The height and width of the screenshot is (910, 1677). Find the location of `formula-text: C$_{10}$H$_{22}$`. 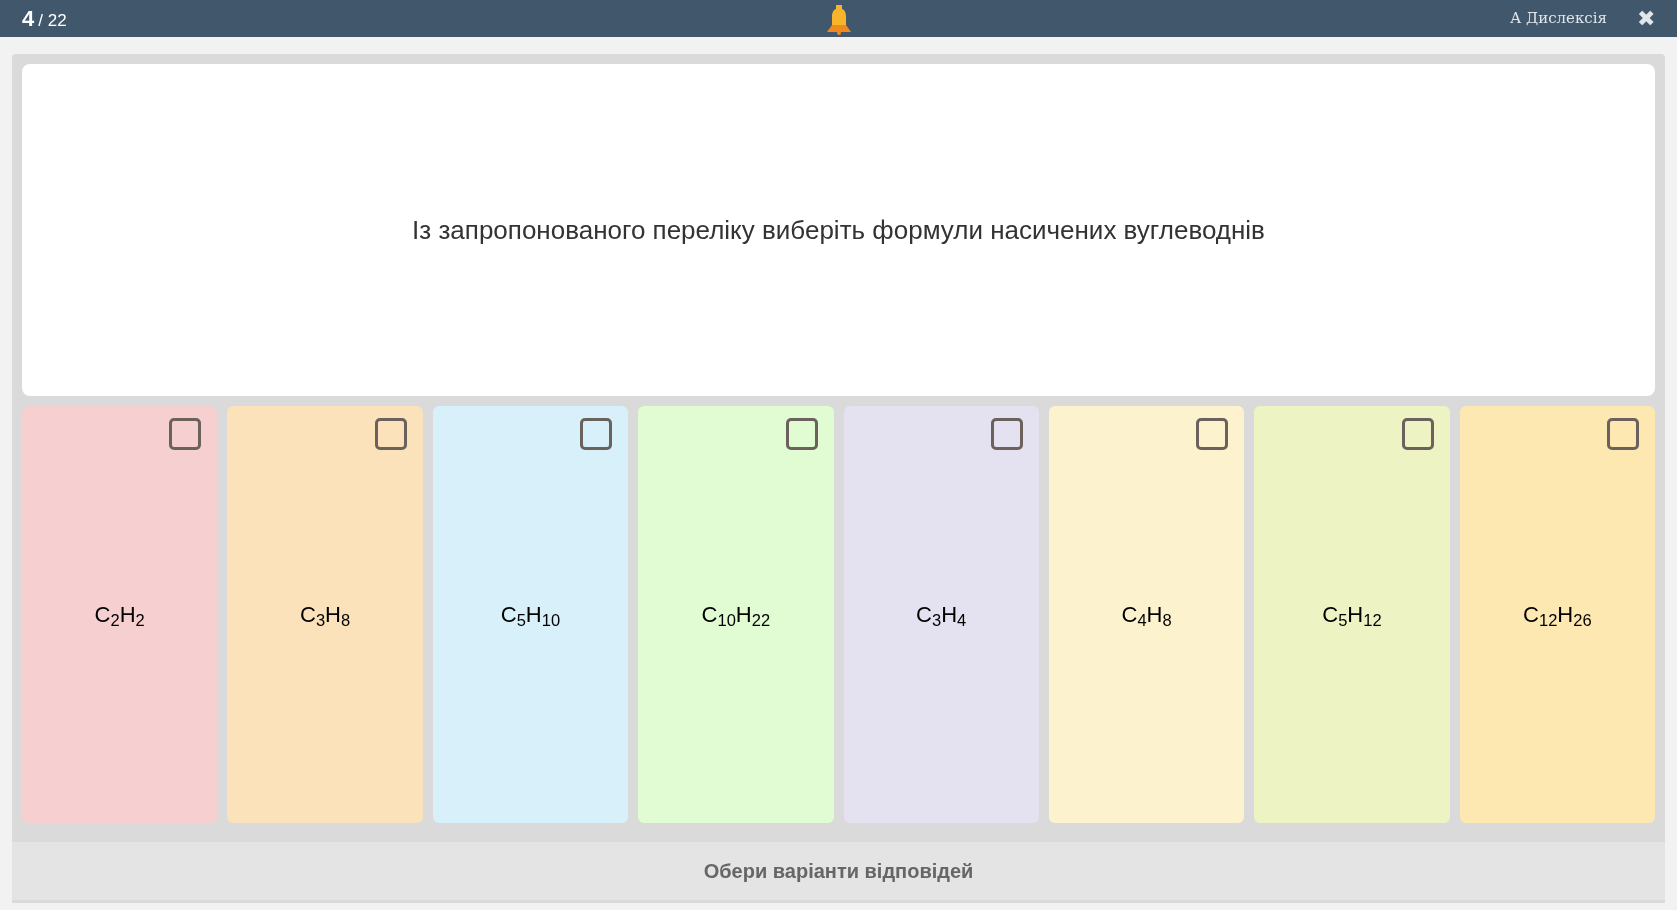

formula-text: C$_{10}$H$_{22}$ is located at coordinates (736, 616).